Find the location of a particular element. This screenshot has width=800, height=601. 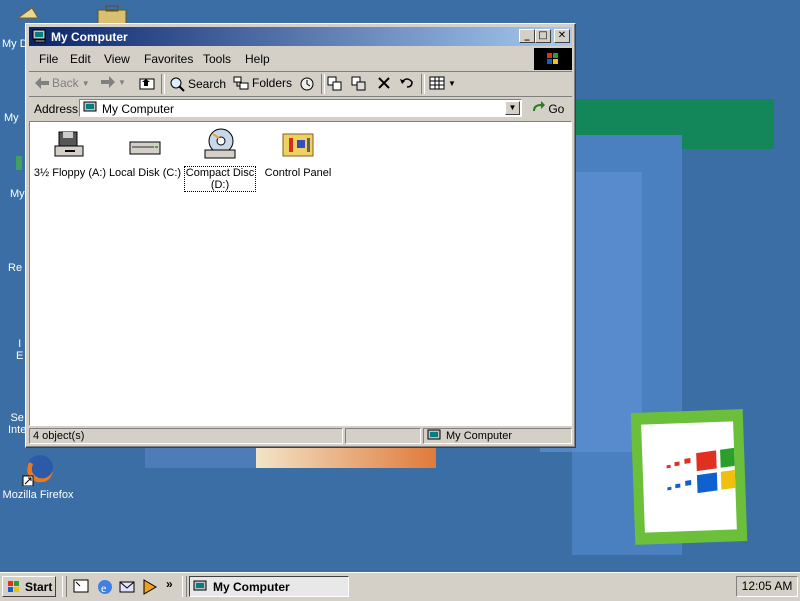

quicklaunch-chevron: » is located at coordinates (169, 584).